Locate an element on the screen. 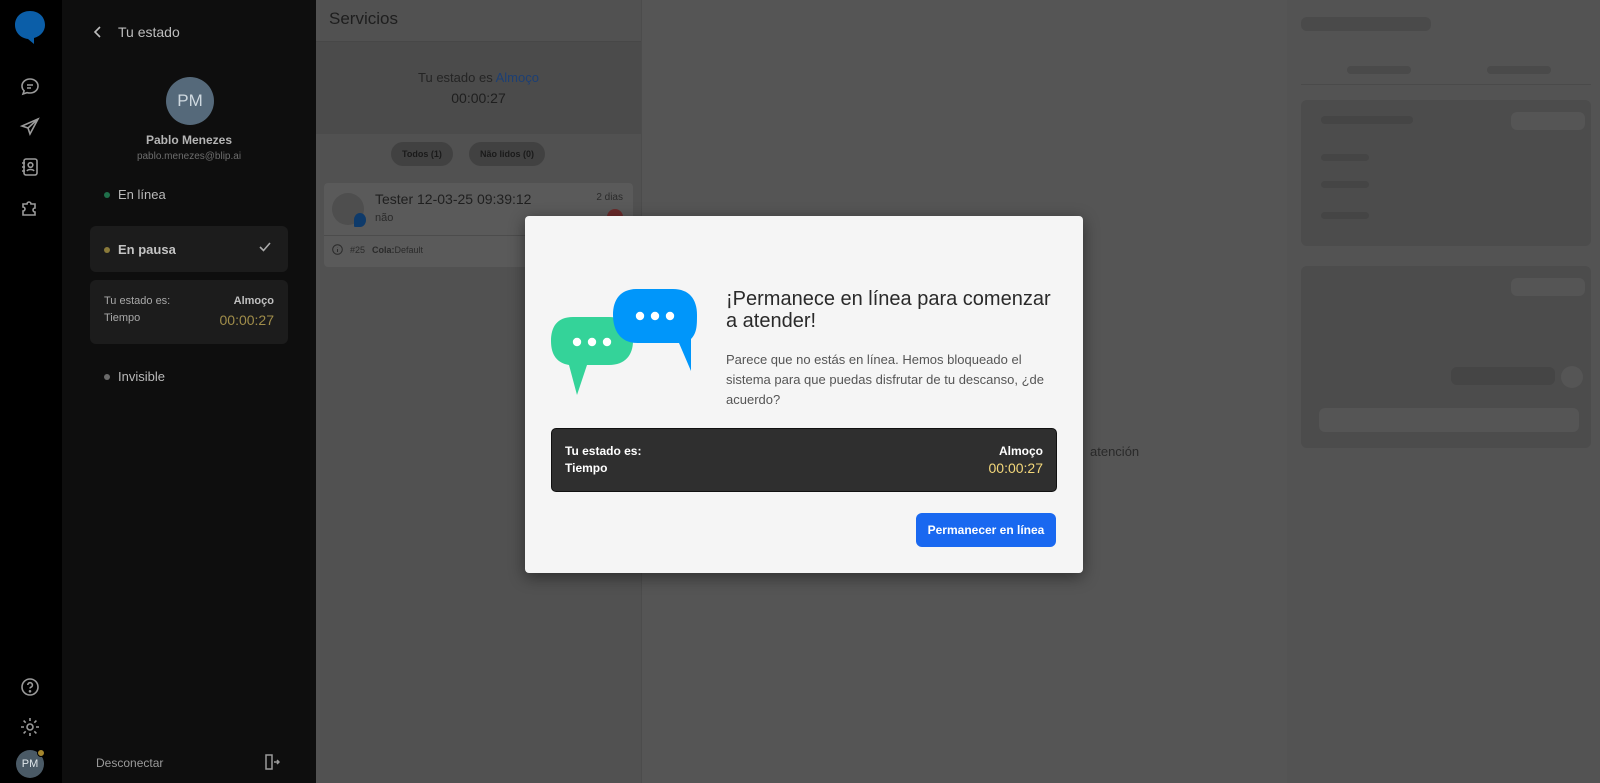  status-banner is located at coordinates (478, 87).